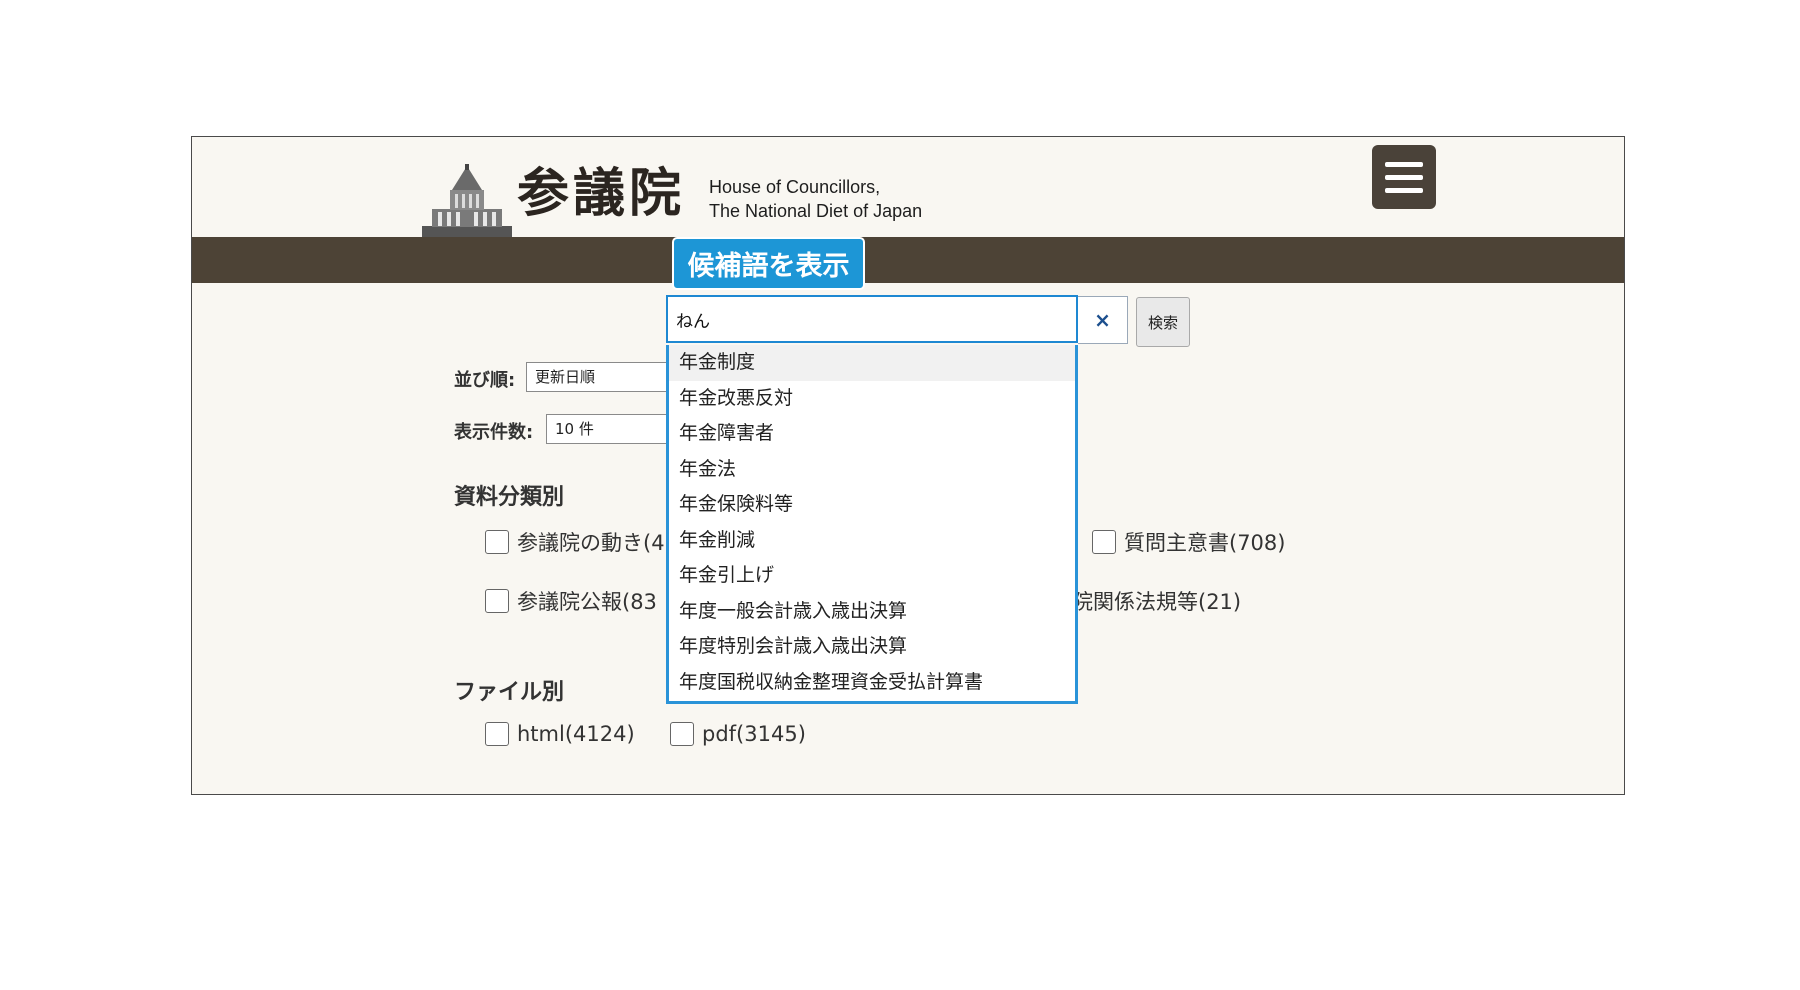 The width and height of the screenshot is (1800, 990). I want to click on clear-icon: ×, so click(1103, 320).